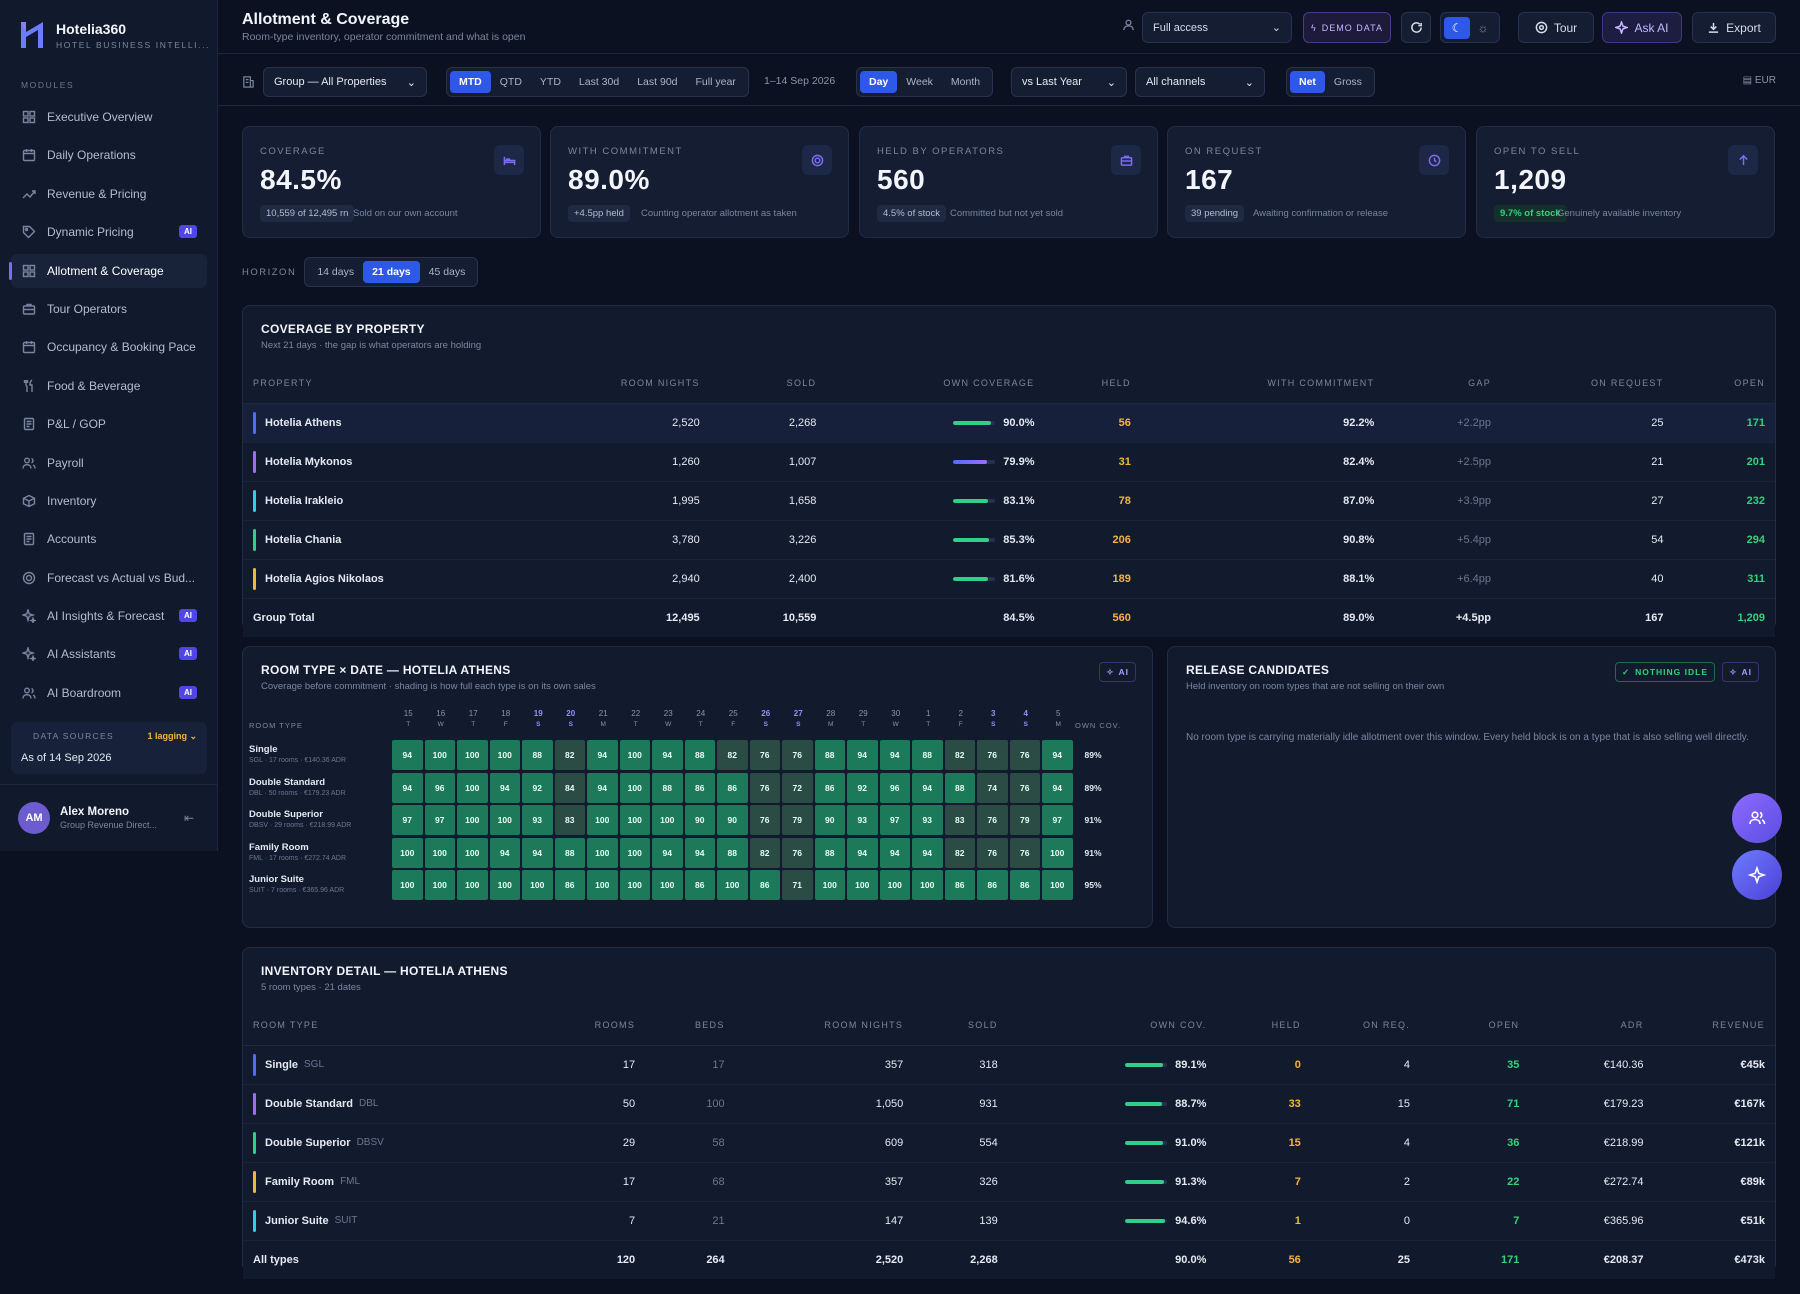 This screenshot has height=1294, width=1800. What do you see at coordinates (1556, 27) in the screenshot?
I see `tour-button: Tour` at bounding box center [1556, 27].